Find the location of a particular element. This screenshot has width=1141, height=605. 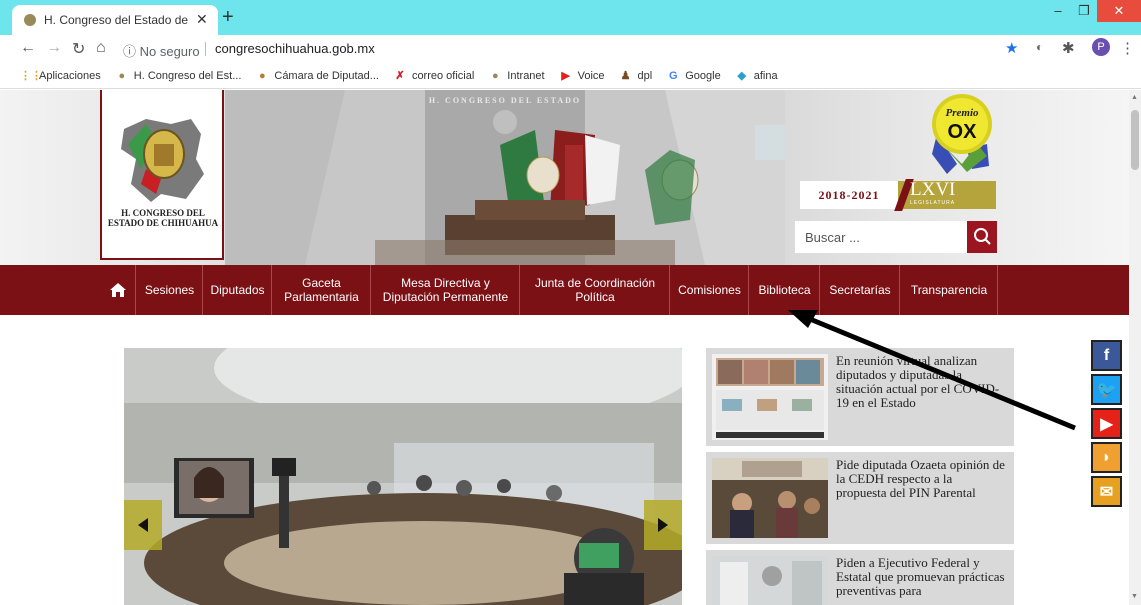

bookmark-item: ● Intranet is located at coordinates (516, 76).